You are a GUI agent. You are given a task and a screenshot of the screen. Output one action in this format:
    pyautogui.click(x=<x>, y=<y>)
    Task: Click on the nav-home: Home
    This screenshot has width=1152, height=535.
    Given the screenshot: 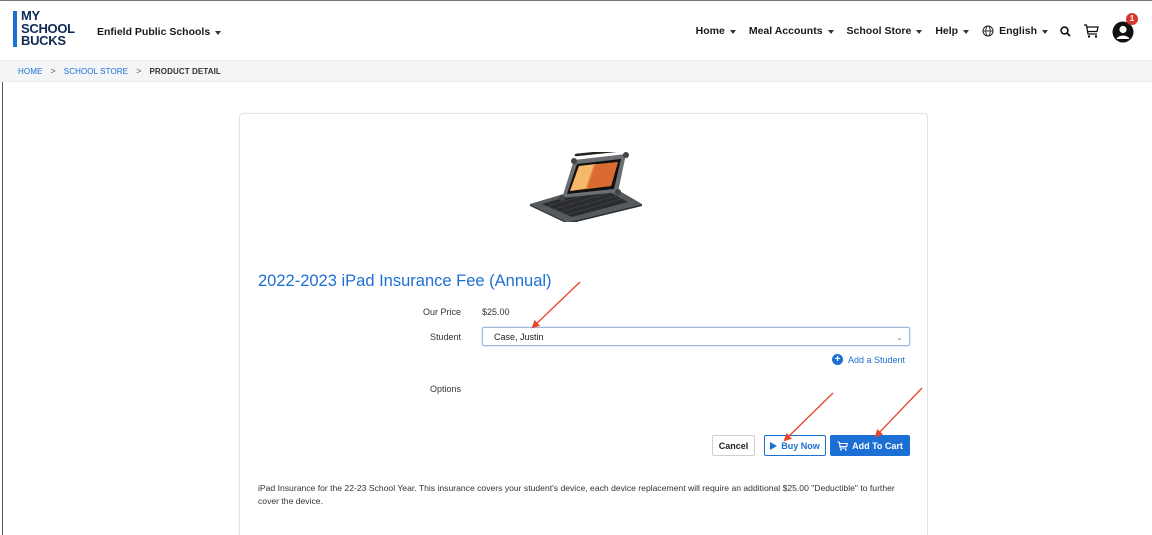 What is the action you would take?
    pyautogui.click(x=716, y=31)
    